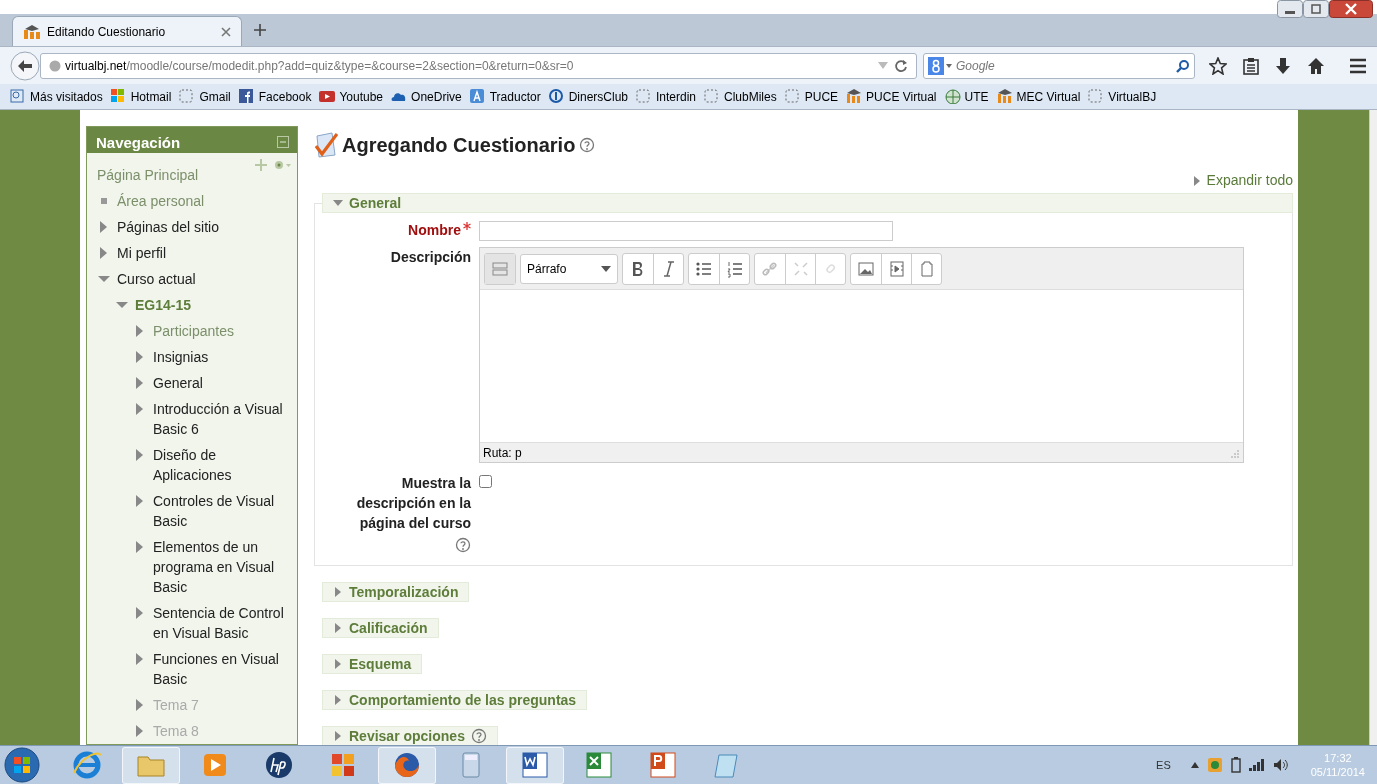 The height and width of the screenshot is (784, 1377). I want to click on clock-date: 05/11/2014, so click(1337, 772).